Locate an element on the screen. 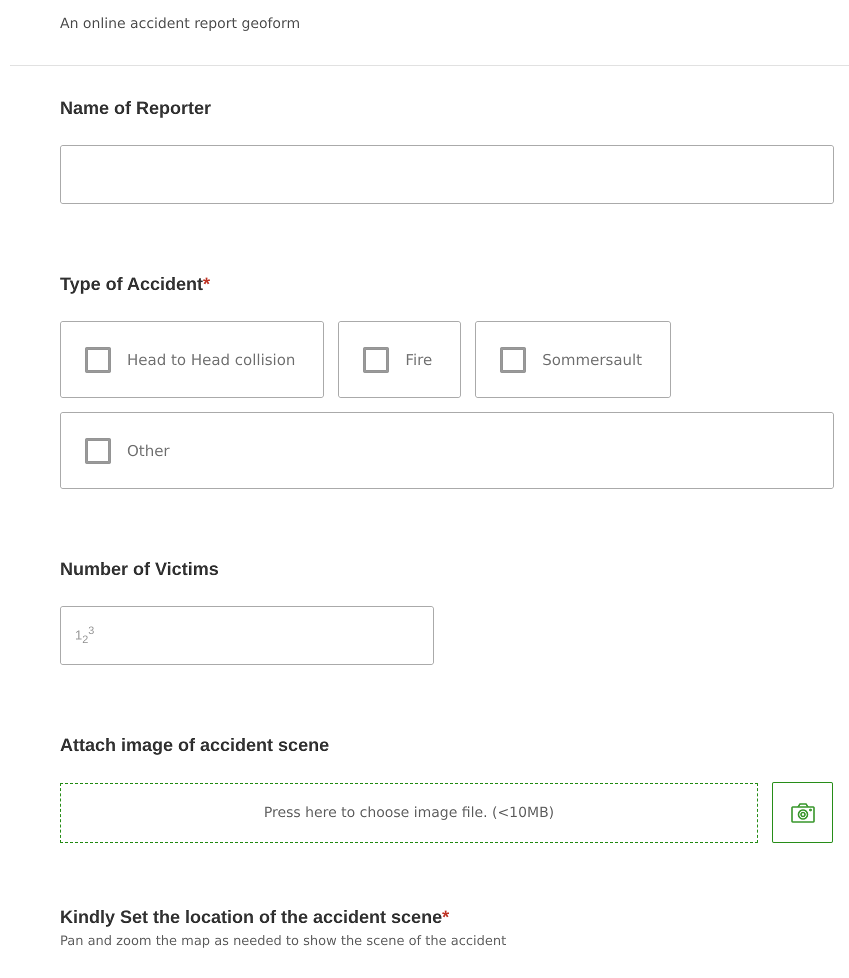  checkbox-option: Other is located at coordinates (447, 450).